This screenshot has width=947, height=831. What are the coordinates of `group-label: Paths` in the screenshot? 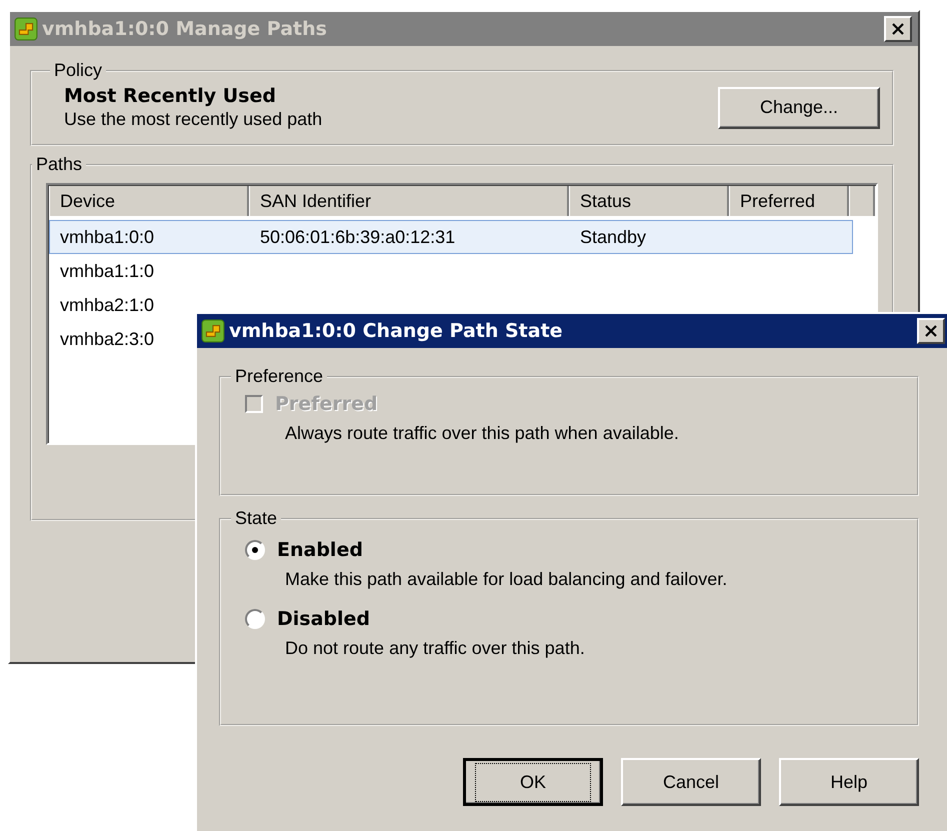 It's located at (59, 164).